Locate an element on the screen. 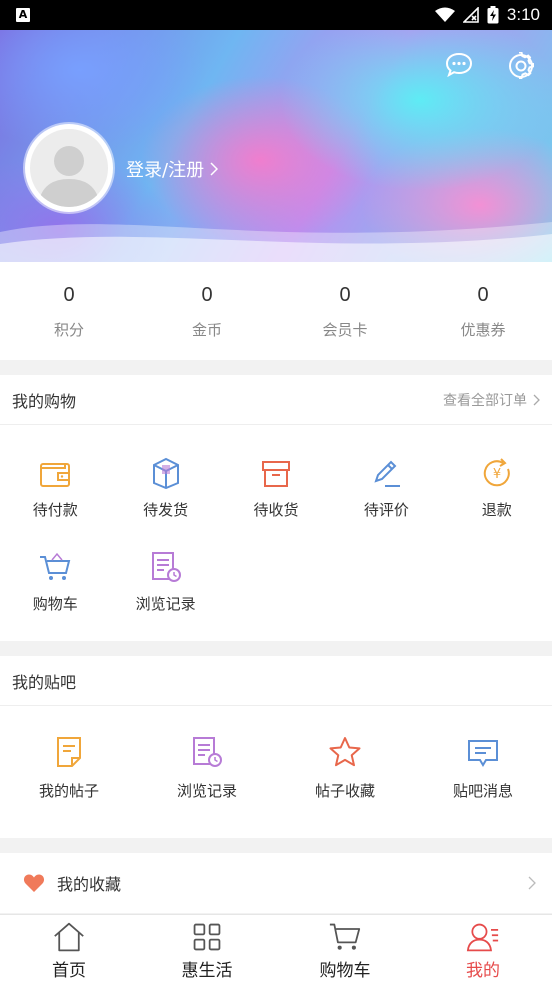 The image size is (552, 981). heart-icon is located at coordinates (34, 883).